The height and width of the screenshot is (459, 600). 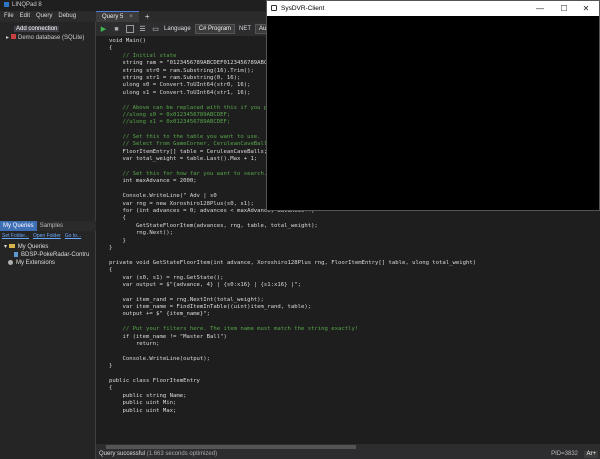 What do you see at coordinates (67, 16) in the screenshot?
I see `menu-debug: Debug` at bounding box center [67, 16].